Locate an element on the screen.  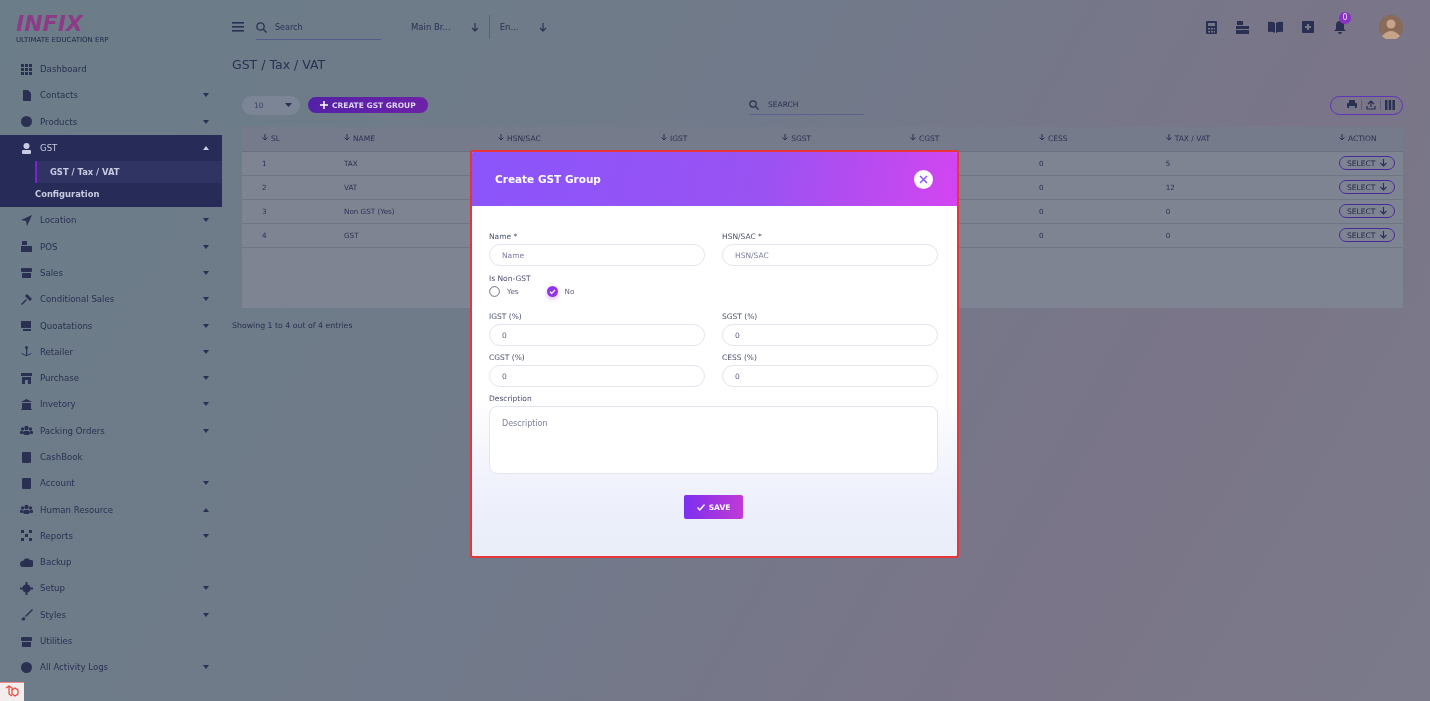
plus-icon is located at coordinates (324, 105).